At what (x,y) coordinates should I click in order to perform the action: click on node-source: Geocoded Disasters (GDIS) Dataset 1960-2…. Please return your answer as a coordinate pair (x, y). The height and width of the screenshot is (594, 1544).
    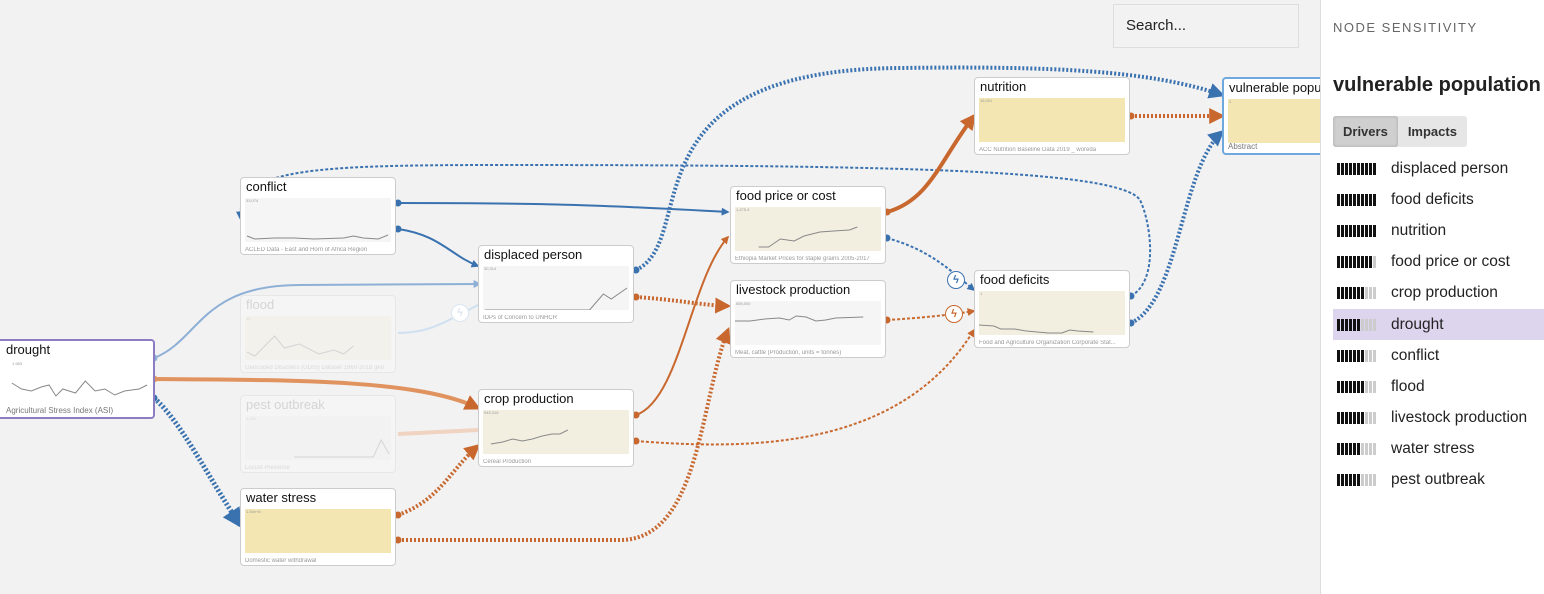
    Looking at the image, I should click on (315, 368).